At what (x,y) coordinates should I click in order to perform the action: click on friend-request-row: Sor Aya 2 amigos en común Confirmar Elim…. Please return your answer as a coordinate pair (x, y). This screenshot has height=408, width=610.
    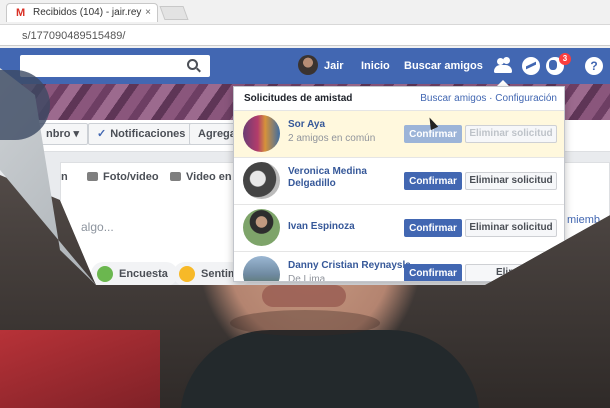
    Looking at the image, I should click on (399, 134).